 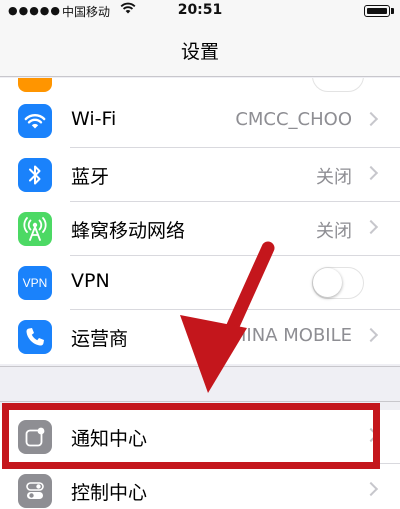 I want to click on phone-icon, so click(x=35, y=337).